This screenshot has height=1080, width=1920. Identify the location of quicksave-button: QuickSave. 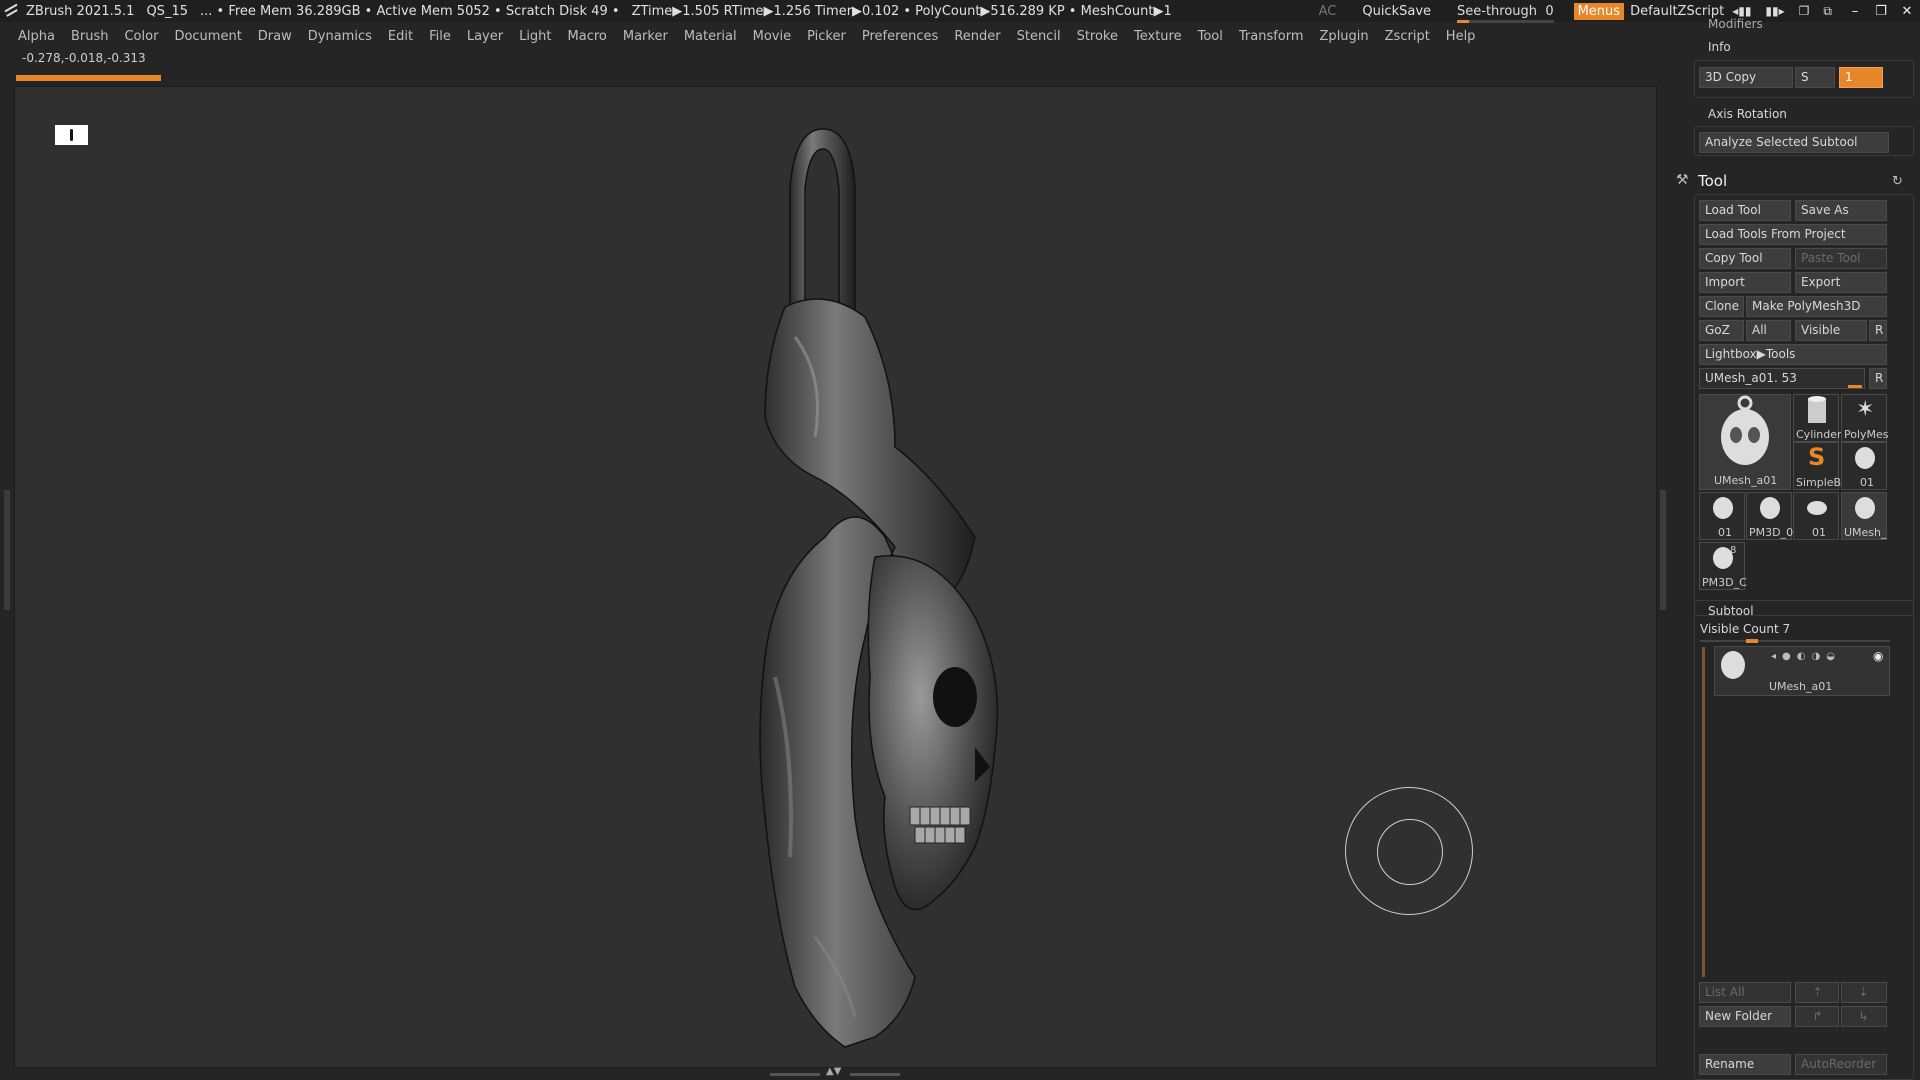
(1396, 11).